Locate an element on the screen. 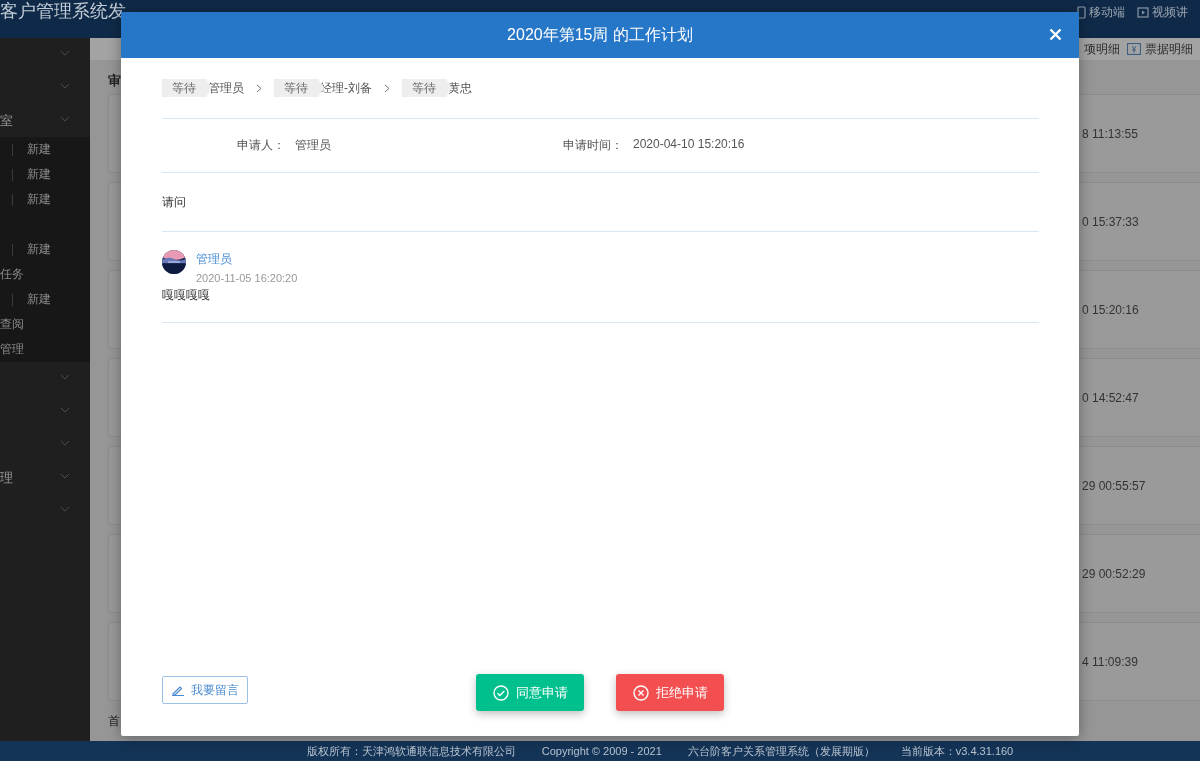  card-time: 29 00:52:29 is located at coordinates (1114, 573).